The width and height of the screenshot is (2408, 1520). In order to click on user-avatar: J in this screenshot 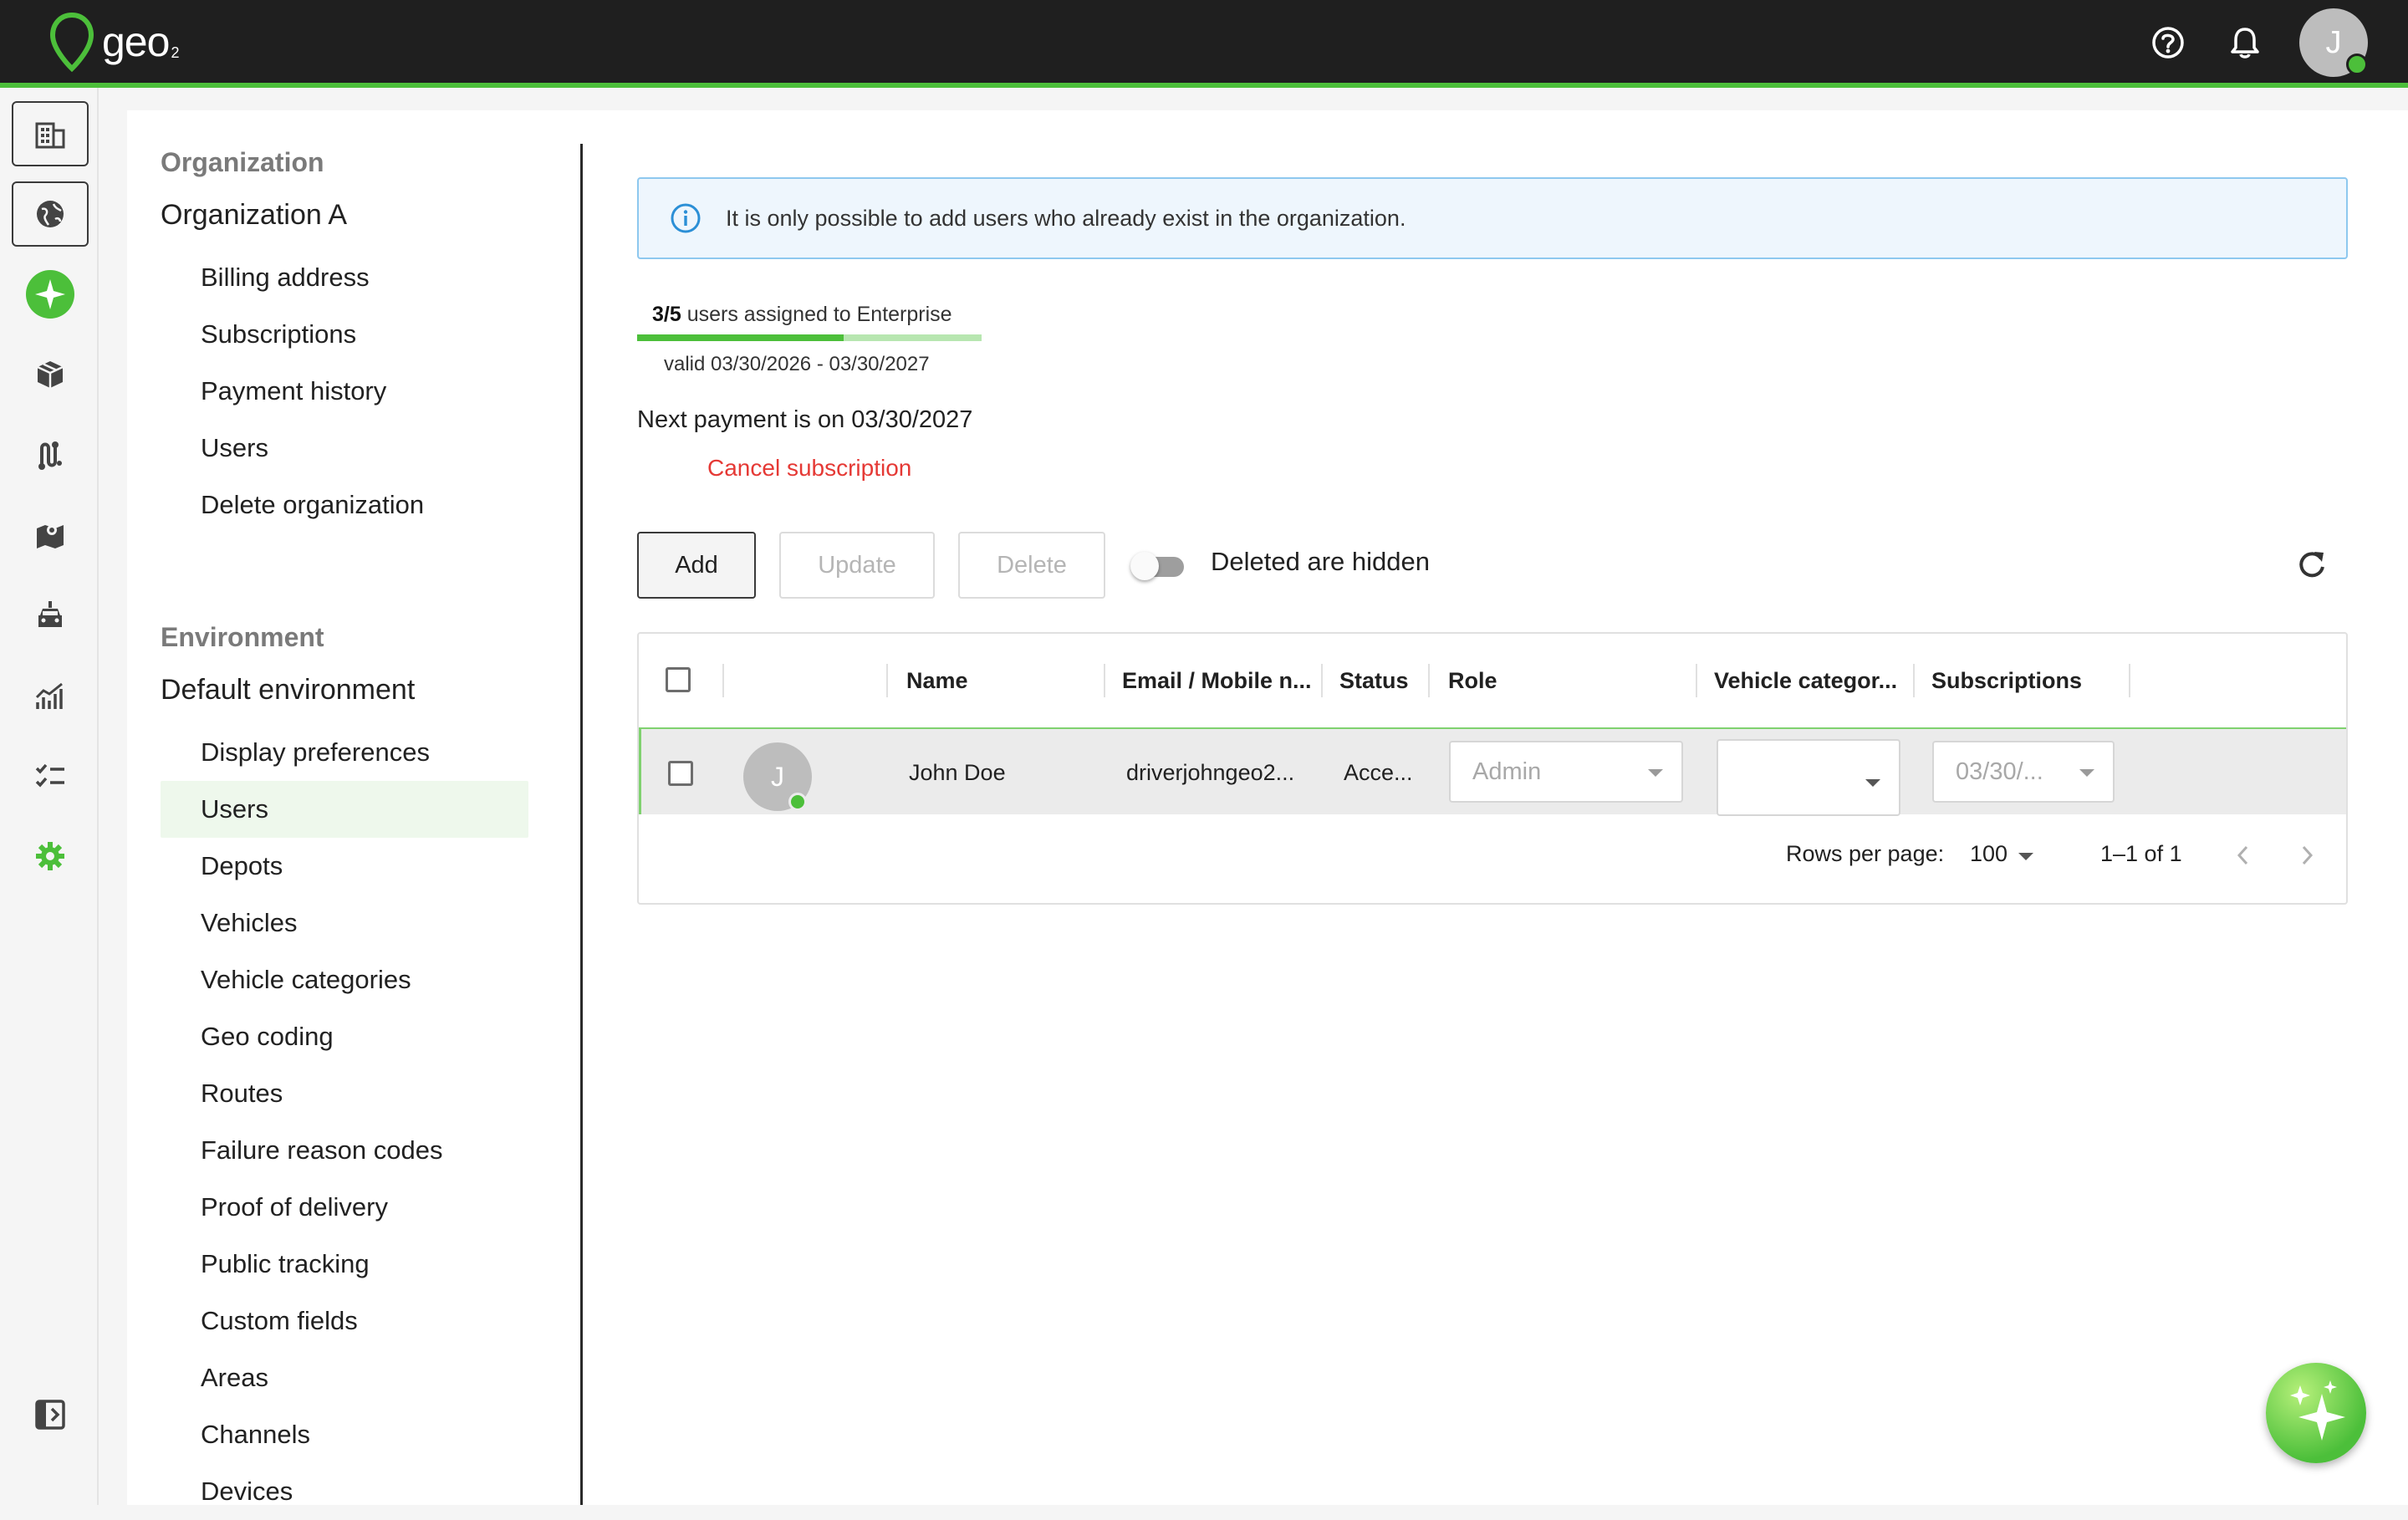, I will do `click(2334, 42)`.